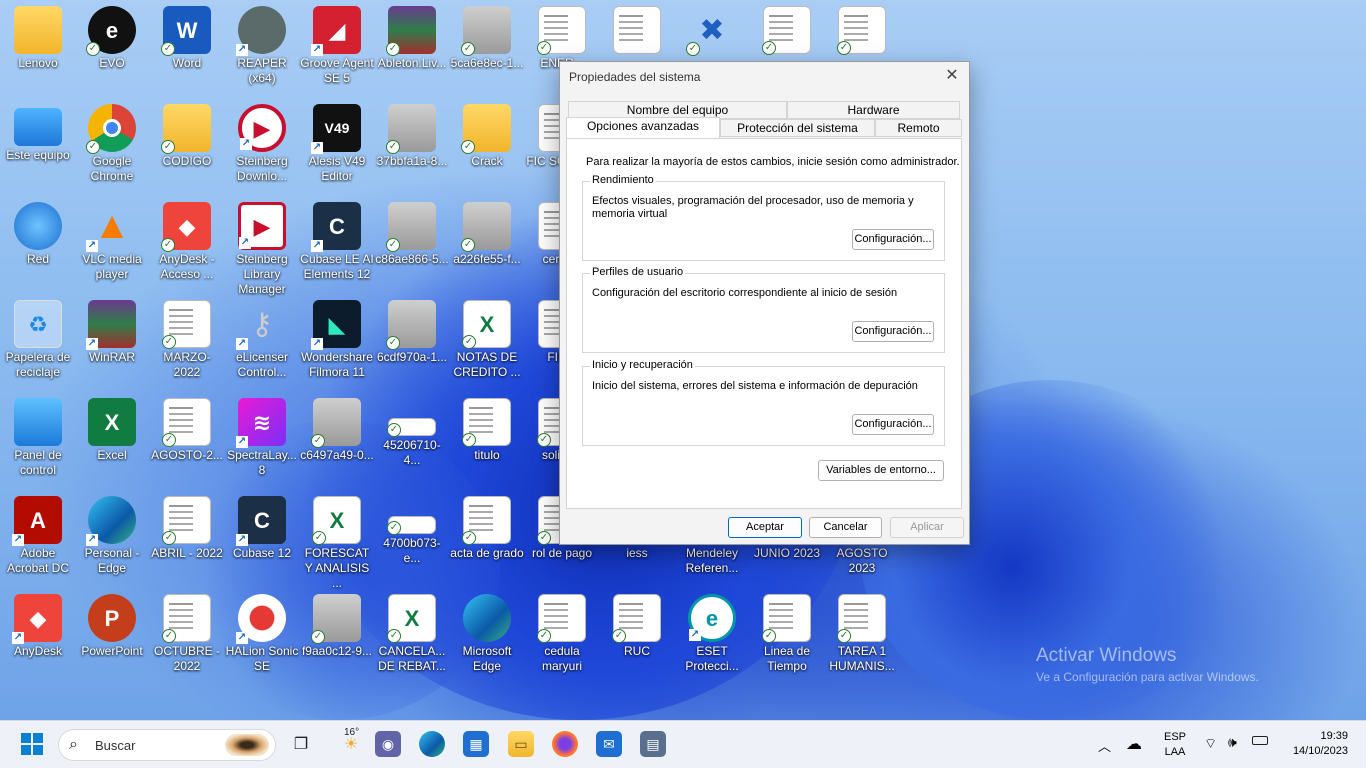 The height and width of the screenshot is (768, 1366). What do you see at coordinates (845, 527) in the screenshot?
I see `cancel-button: Cancelar` at bounding box center [845, 527].